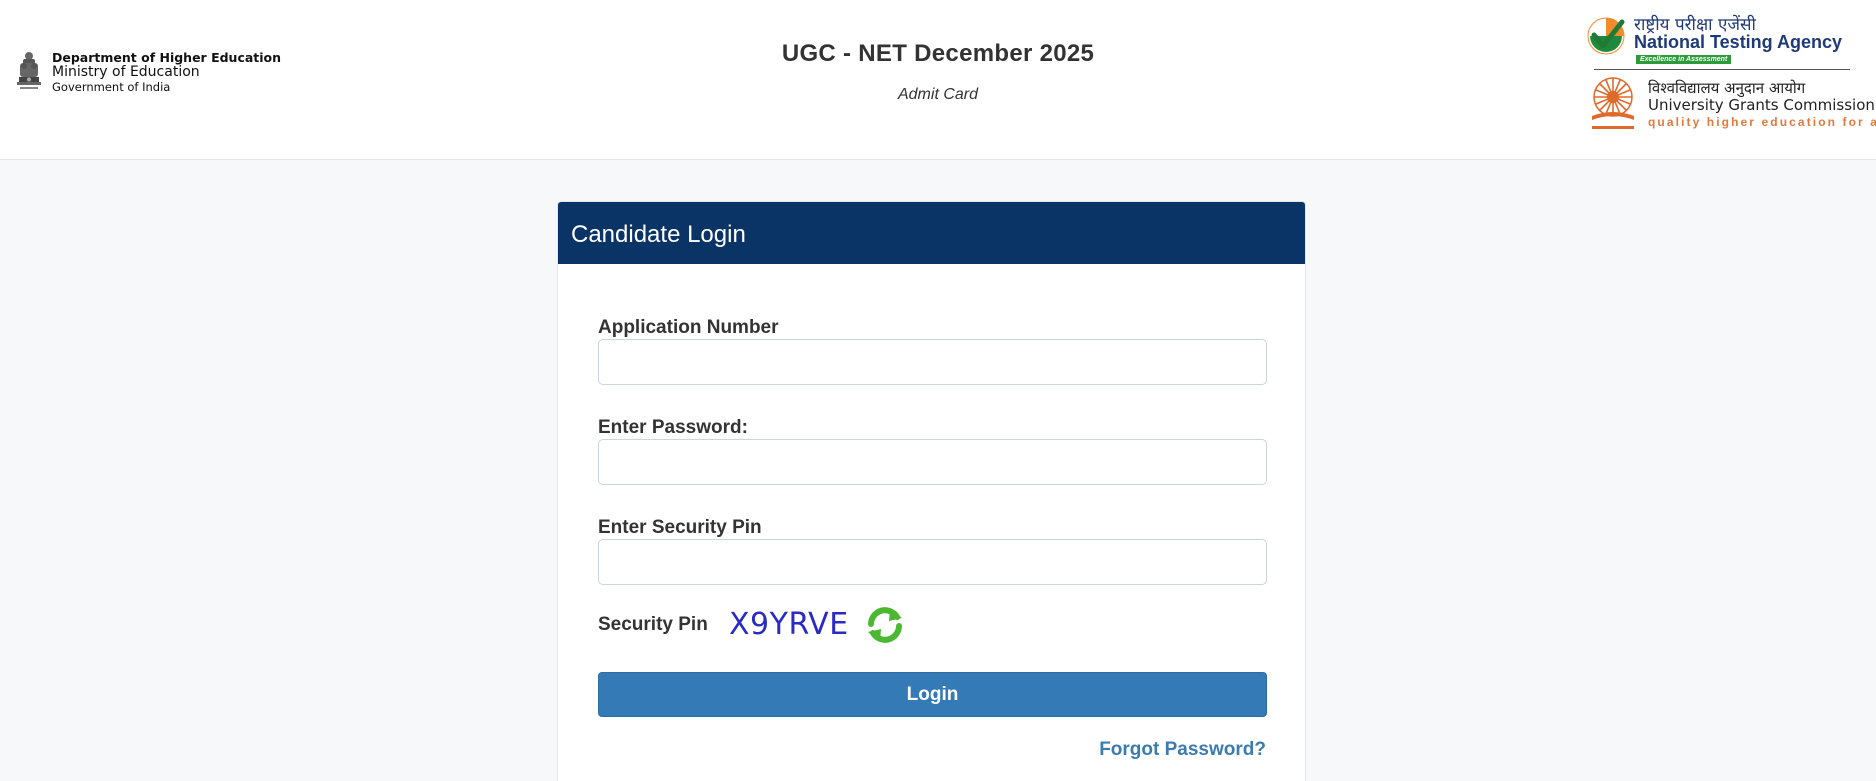 The image size is (1876, 781). What do you see at coordinates (932, 694) in the screenshot?
I see `login-button: Login` at bounding box center [932, 694].